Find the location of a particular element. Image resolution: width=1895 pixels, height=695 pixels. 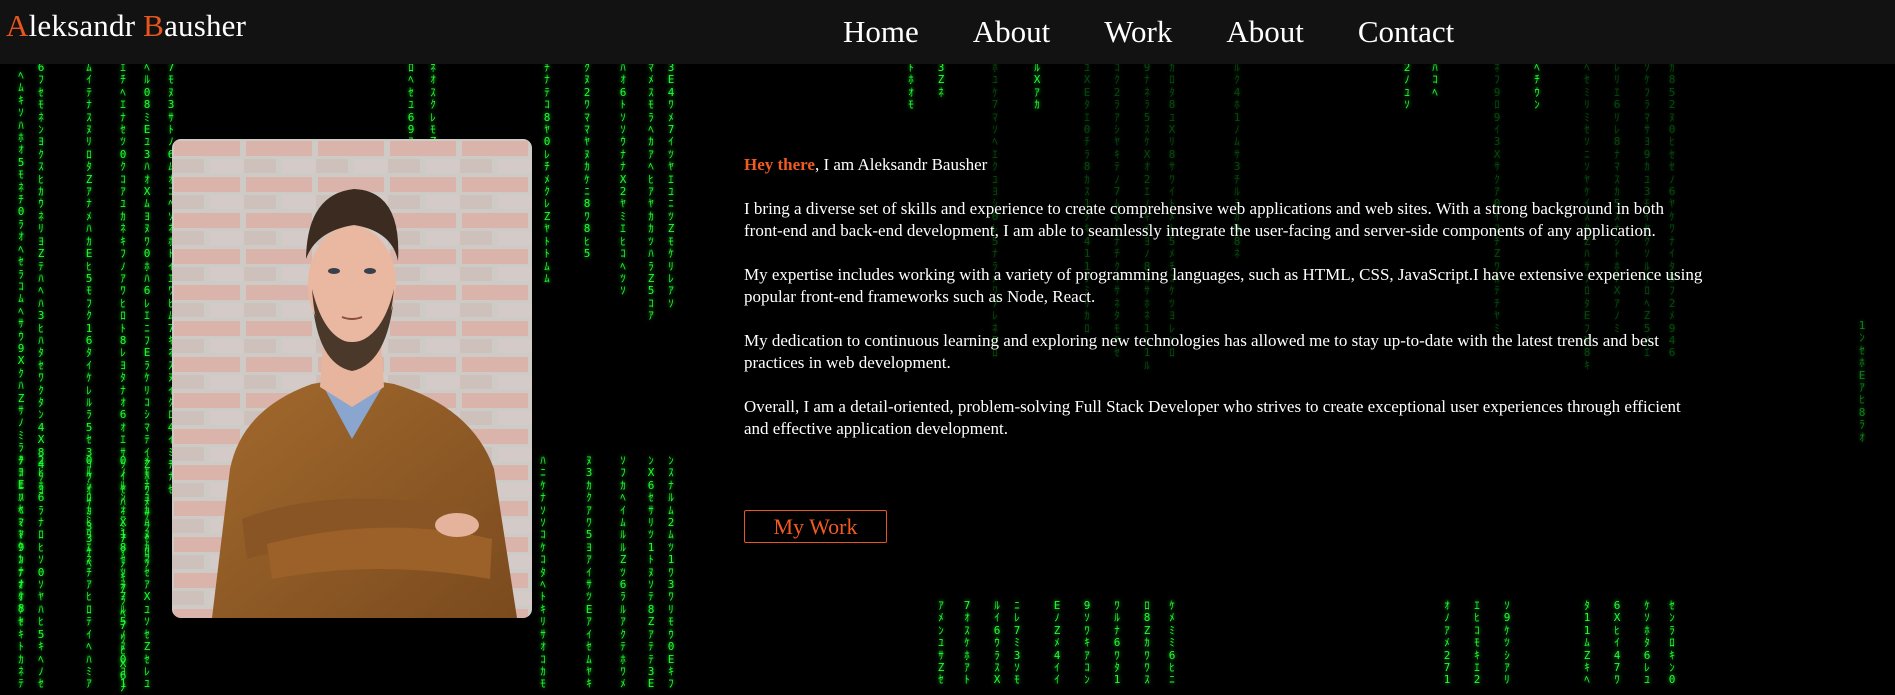

greeting-rest: , I am Aleksandr Bausher is located at coordinates (901, 164).